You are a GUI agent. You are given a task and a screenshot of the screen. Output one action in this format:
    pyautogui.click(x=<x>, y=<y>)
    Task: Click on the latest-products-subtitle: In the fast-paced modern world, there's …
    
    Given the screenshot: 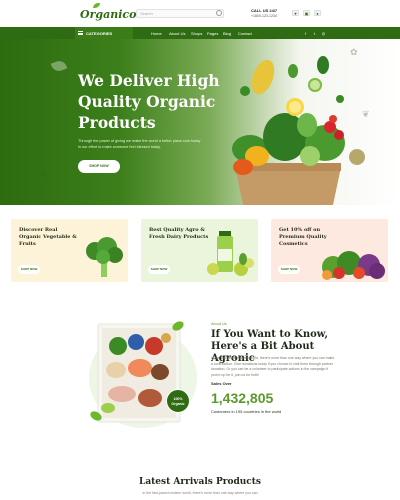 What is the action you would take?
    pyautogui.click(x=200, y=493)
    